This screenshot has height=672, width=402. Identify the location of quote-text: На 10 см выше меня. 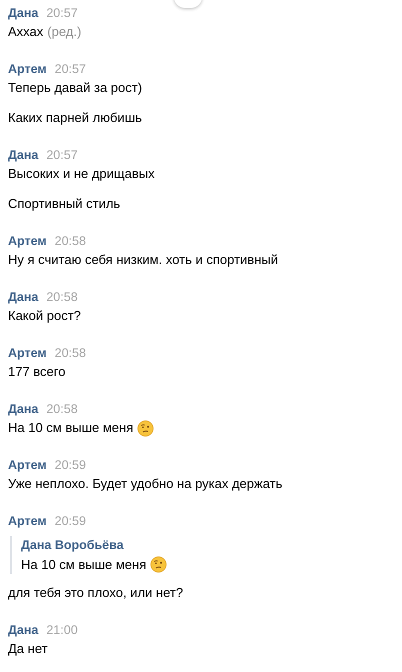
(83, 565).